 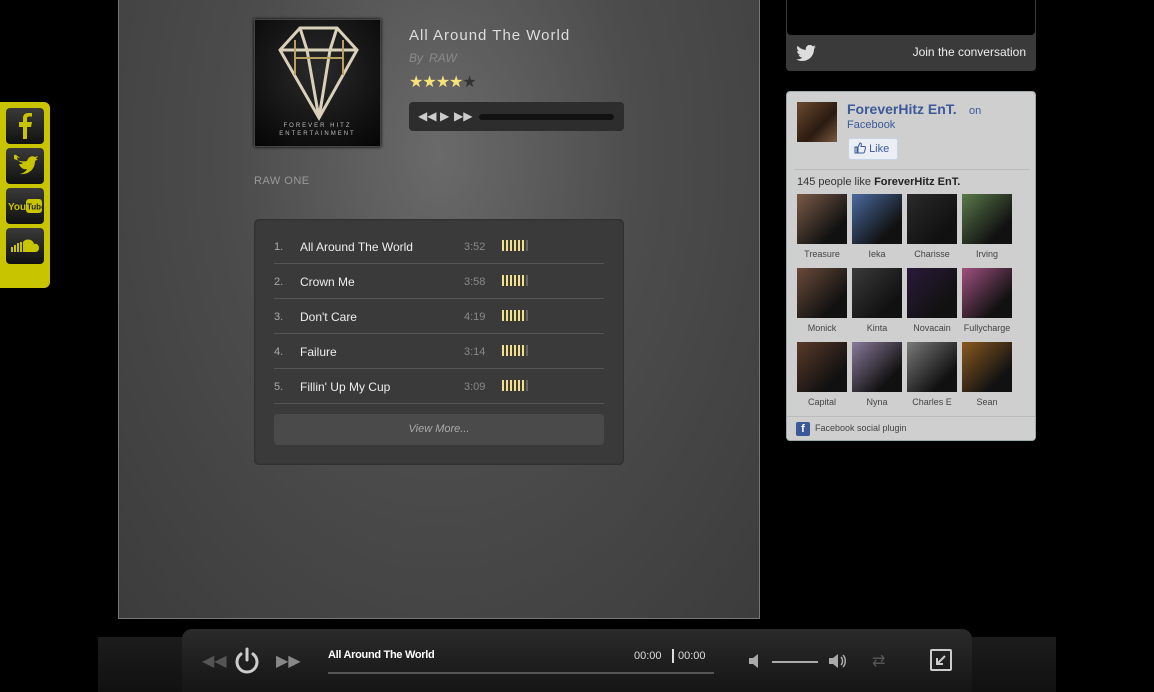 I want to click on youtube-link: YouTube, so click(x=25, y=206).